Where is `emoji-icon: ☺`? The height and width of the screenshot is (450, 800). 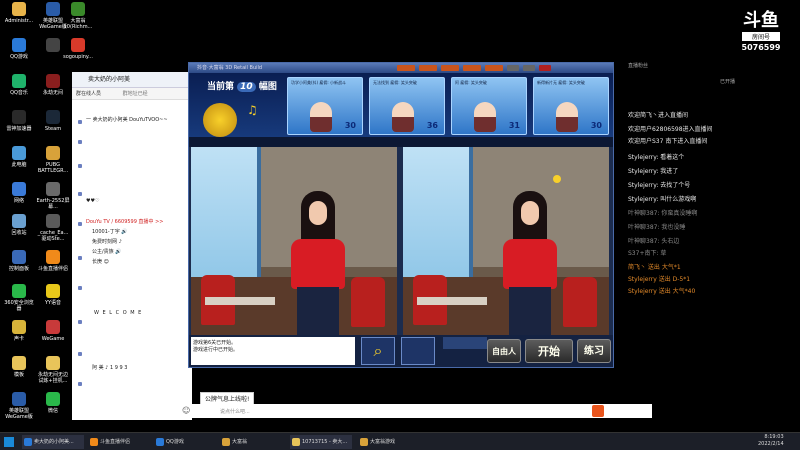
emoji-icon: ☺ is located at coordinates (186, 410).